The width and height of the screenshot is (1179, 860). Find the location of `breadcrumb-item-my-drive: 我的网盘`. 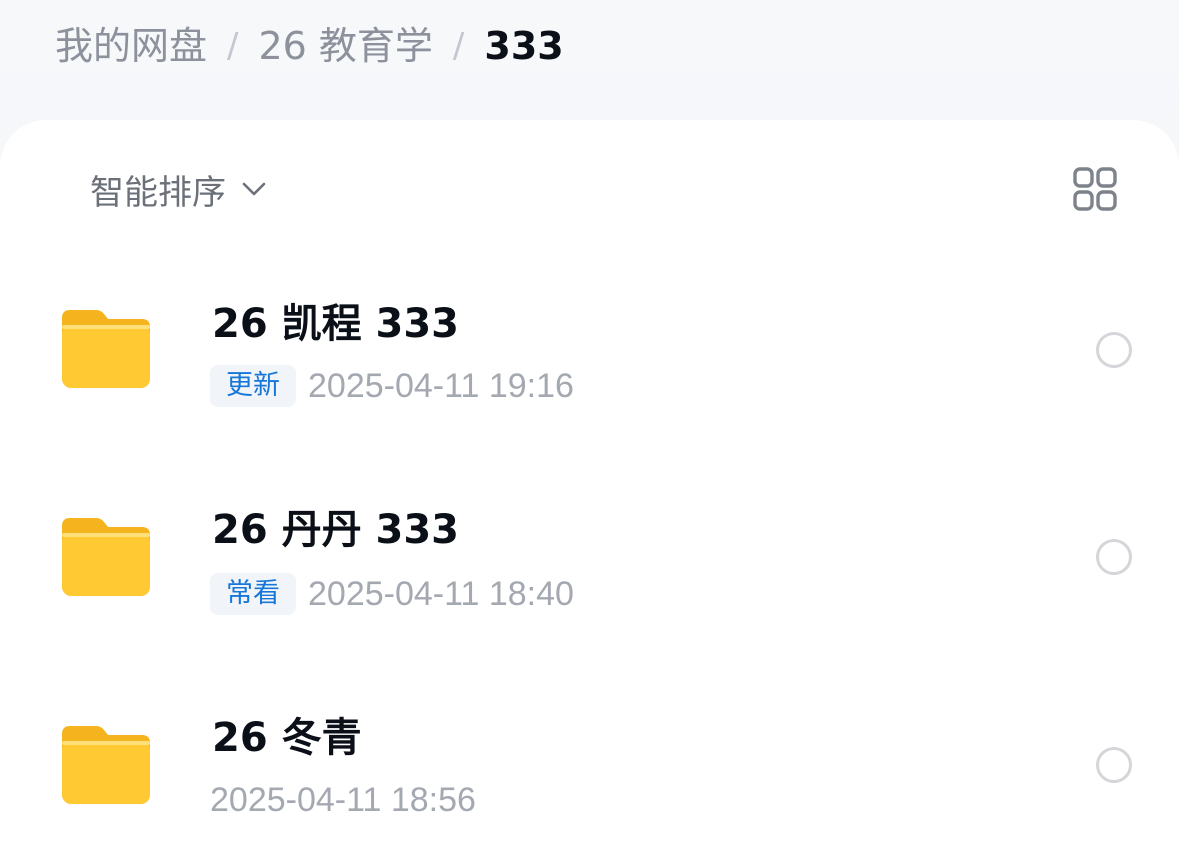

breadcrumb-item-my-drive: 我的网盘 is located at coordinates (131, 46).